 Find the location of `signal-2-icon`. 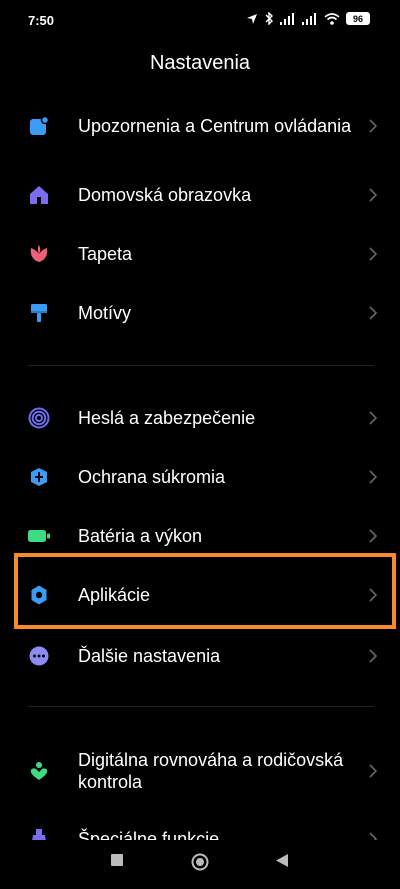

signal-2-icon is located at coordinates (309, 18).